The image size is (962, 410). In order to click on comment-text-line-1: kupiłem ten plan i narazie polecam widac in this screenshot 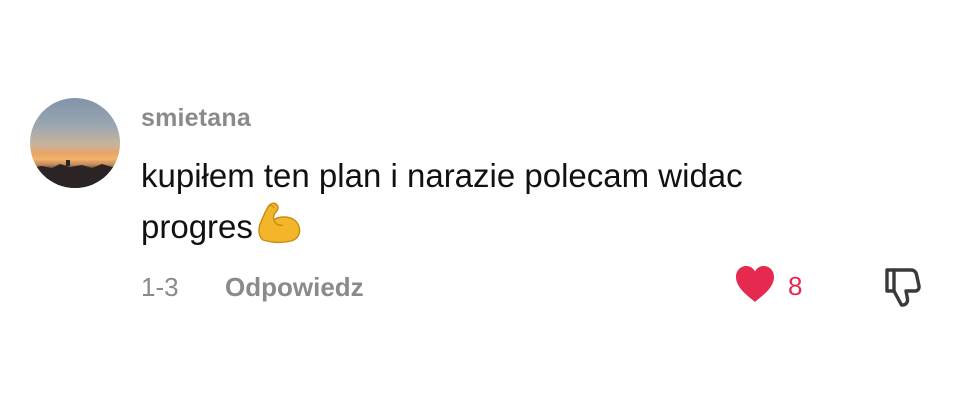, I will do `click(442, 175)`.